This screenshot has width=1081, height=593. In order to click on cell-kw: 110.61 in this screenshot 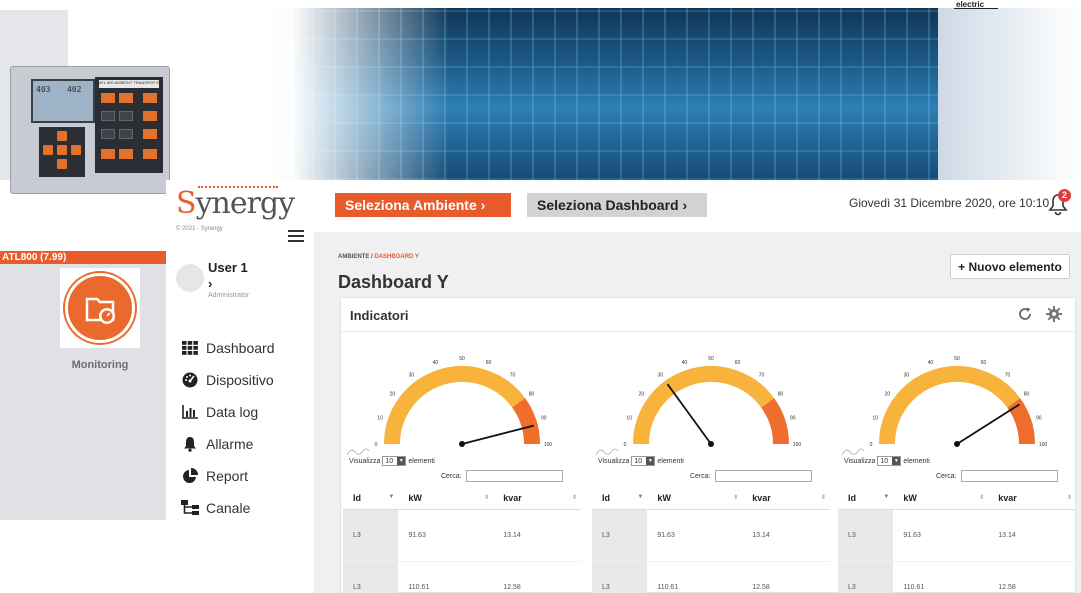, I will do `click(695, 577)`.